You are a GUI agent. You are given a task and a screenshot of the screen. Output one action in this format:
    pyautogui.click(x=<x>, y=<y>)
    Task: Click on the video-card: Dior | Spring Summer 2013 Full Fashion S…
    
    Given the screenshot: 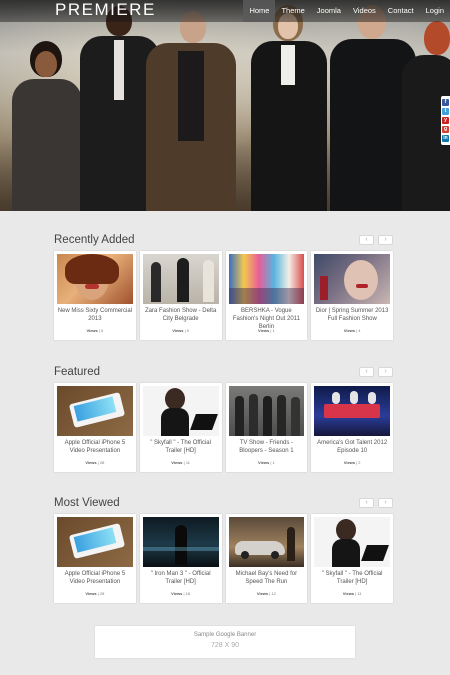 What is the action you would take?
    pyautogui.click(x=352, y=295)
    